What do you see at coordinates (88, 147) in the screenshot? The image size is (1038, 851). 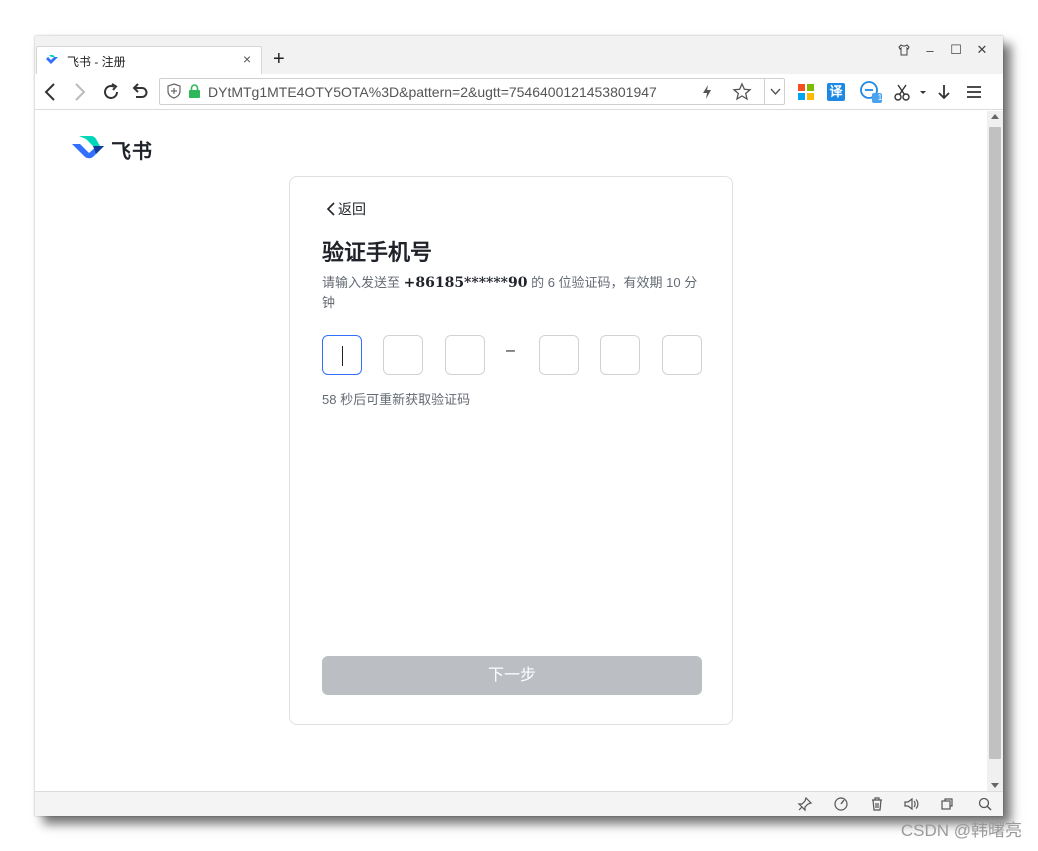 I see `feishu-logo-icon` at bounding box center [88, 147].